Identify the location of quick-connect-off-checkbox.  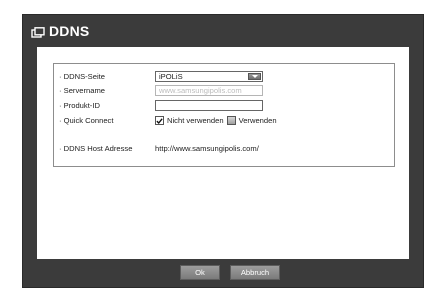
(159, 120).